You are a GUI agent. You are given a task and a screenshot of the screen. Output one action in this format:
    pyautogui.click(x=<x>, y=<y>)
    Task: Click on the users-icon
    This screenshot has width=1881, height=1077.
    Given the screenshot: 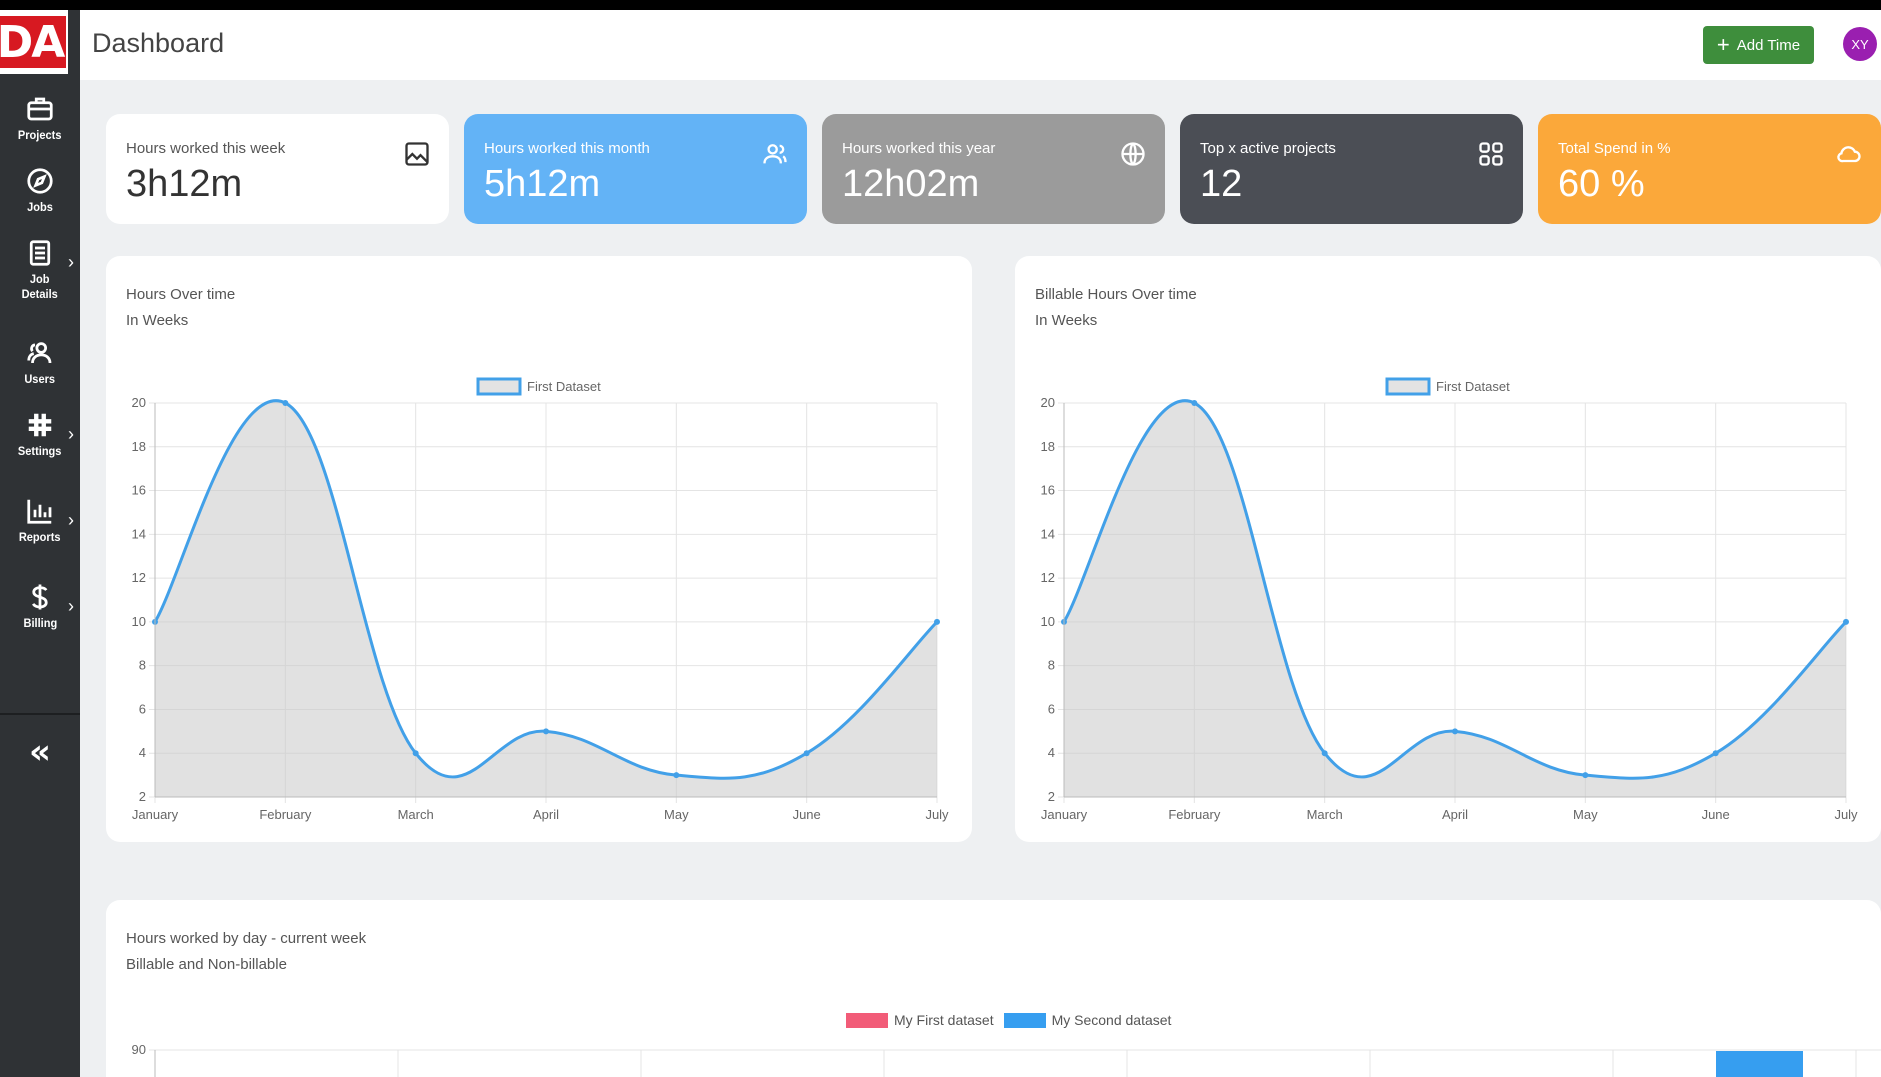 What is the action you would take?
    pyautogui.click(x=39, y=353)
    